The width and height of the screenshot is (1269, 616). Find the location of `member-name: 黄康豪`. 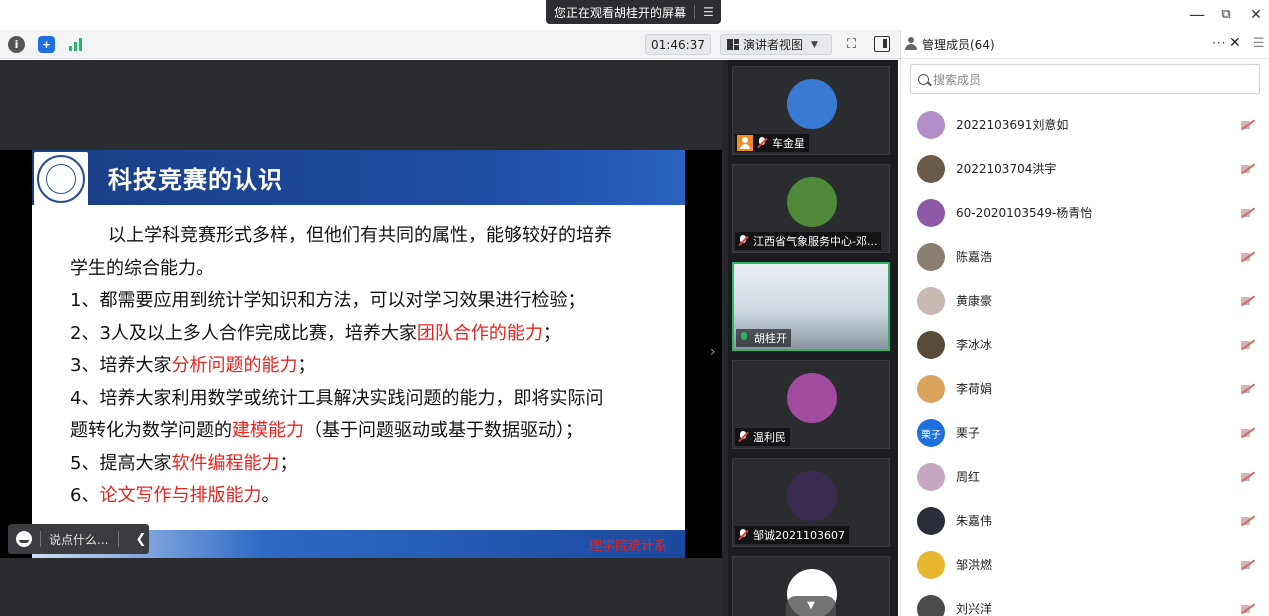

member-name: 黄康豪 is located at coordinates (974, 301).